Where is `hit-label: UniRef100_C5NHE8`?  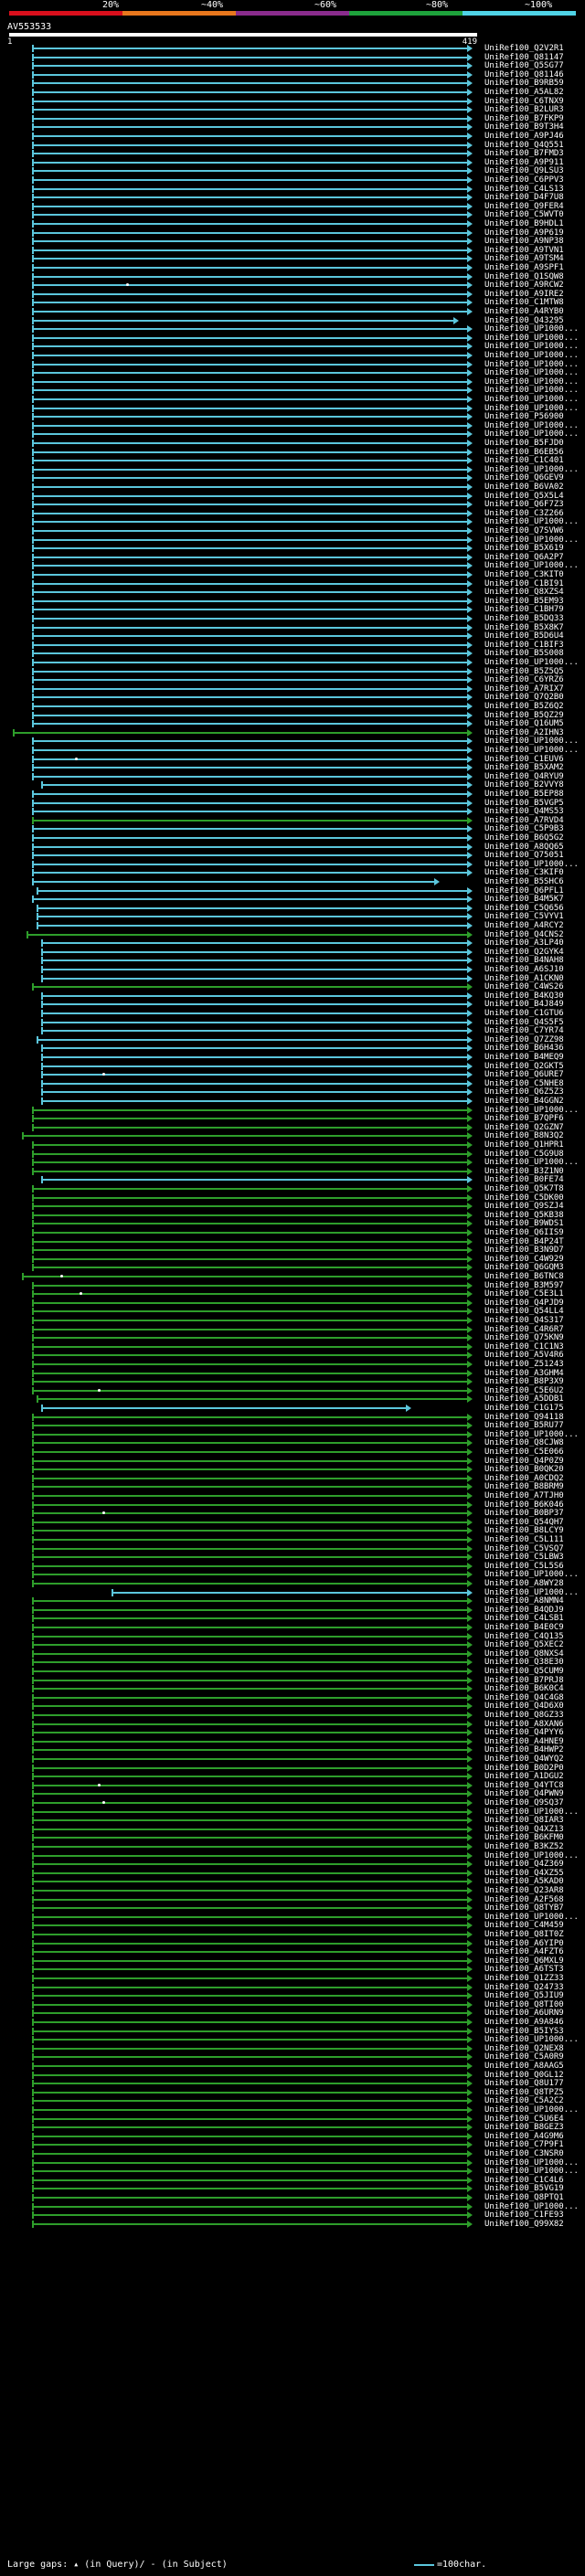
hit-label: UniRef100_C5NHE8 is located at coordinates (524, 1083).